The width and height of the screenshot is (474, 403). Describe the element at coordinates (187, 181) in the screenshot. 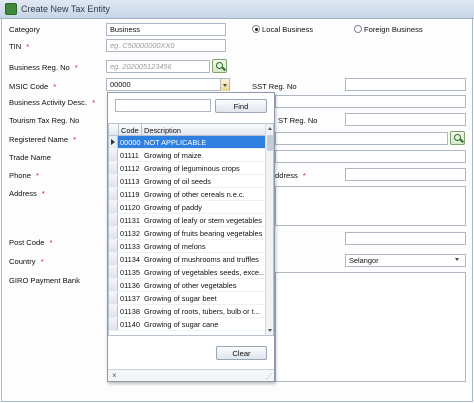

I see `table-row: 01113 Growing of oil seeds` at that location.